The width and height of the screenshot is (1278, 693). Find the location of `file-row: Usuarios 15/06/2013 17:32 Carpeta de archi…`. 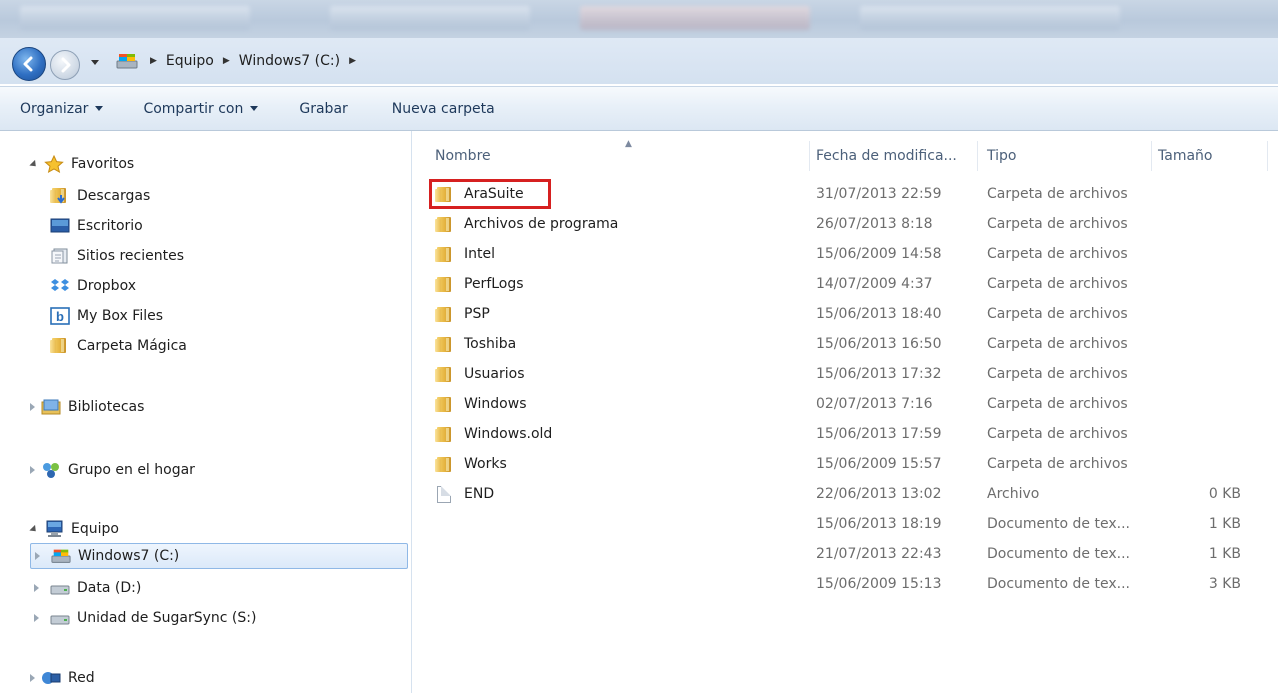

file-row: Usuarios 15/06/2013 17:32 Carpeta de archi… is located at coordinates (845, 374).